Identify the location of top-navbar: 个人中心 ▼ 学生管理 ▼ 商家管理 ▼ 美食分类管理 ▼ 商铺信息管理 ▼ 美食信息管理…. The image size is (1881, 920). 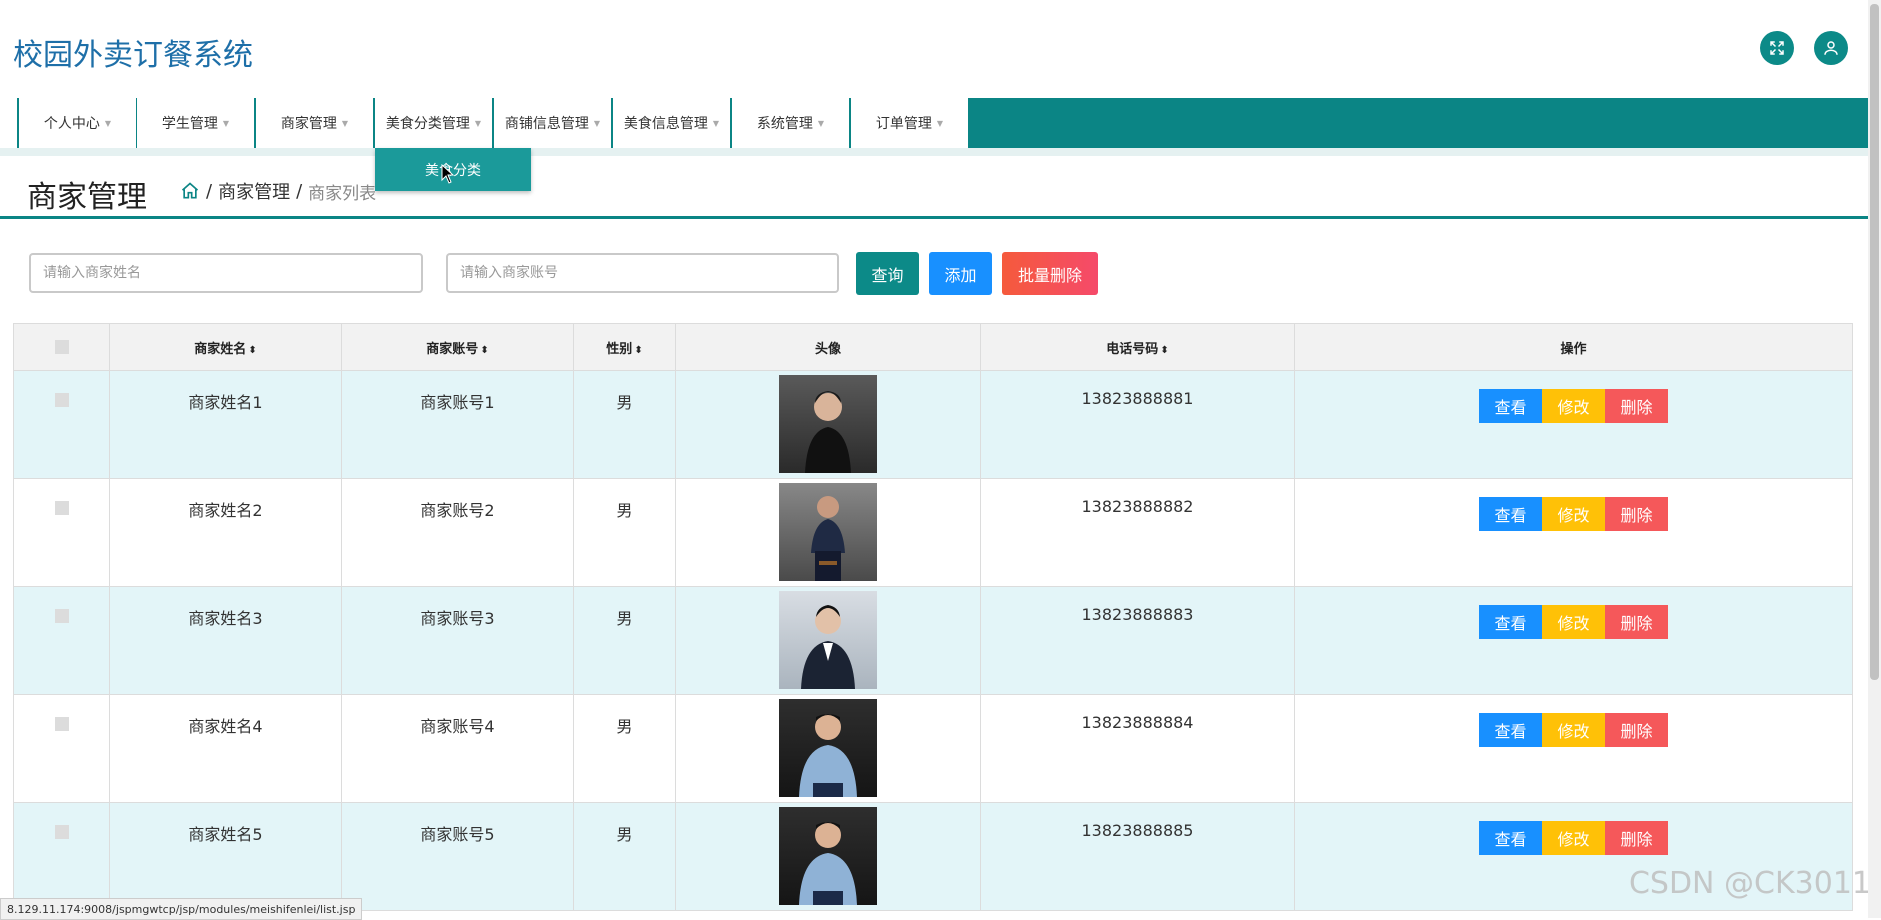
(942, 123).